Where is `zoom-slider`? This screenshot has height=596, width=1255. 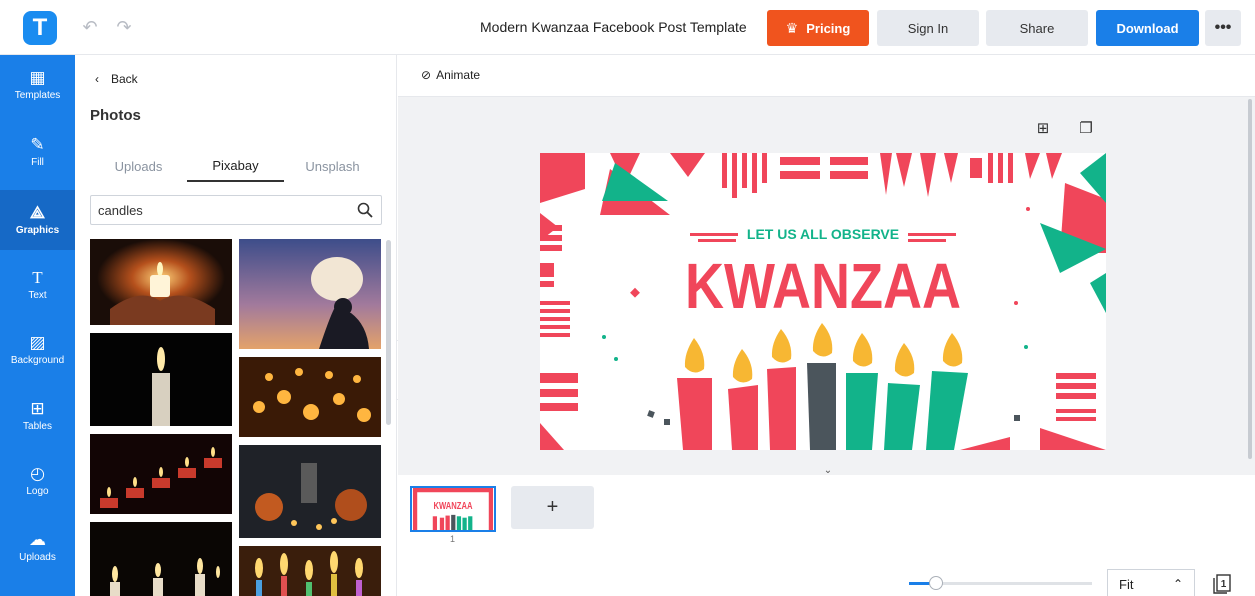 zoom-slider is located at coordinates (1000, 583).